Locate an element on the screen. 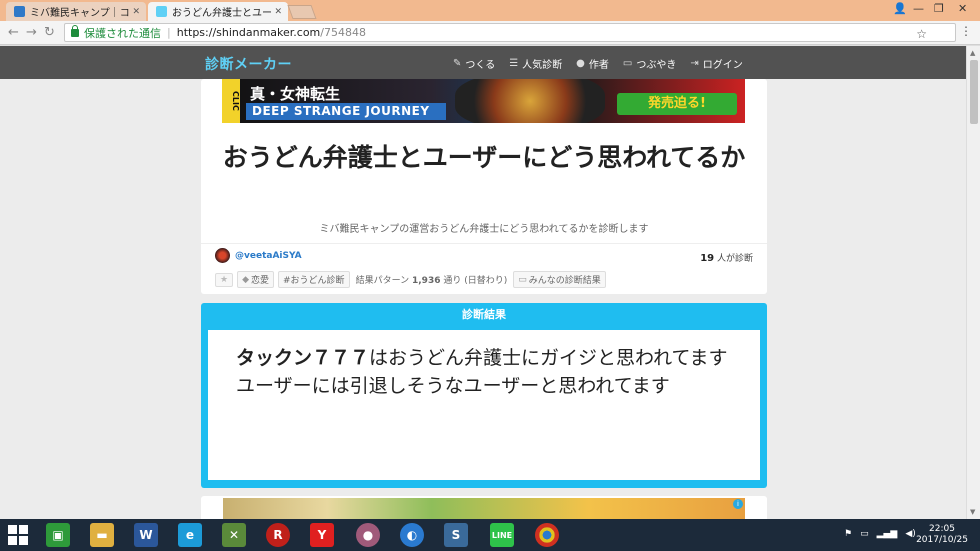  avatar is located at coordinates (222, 255).